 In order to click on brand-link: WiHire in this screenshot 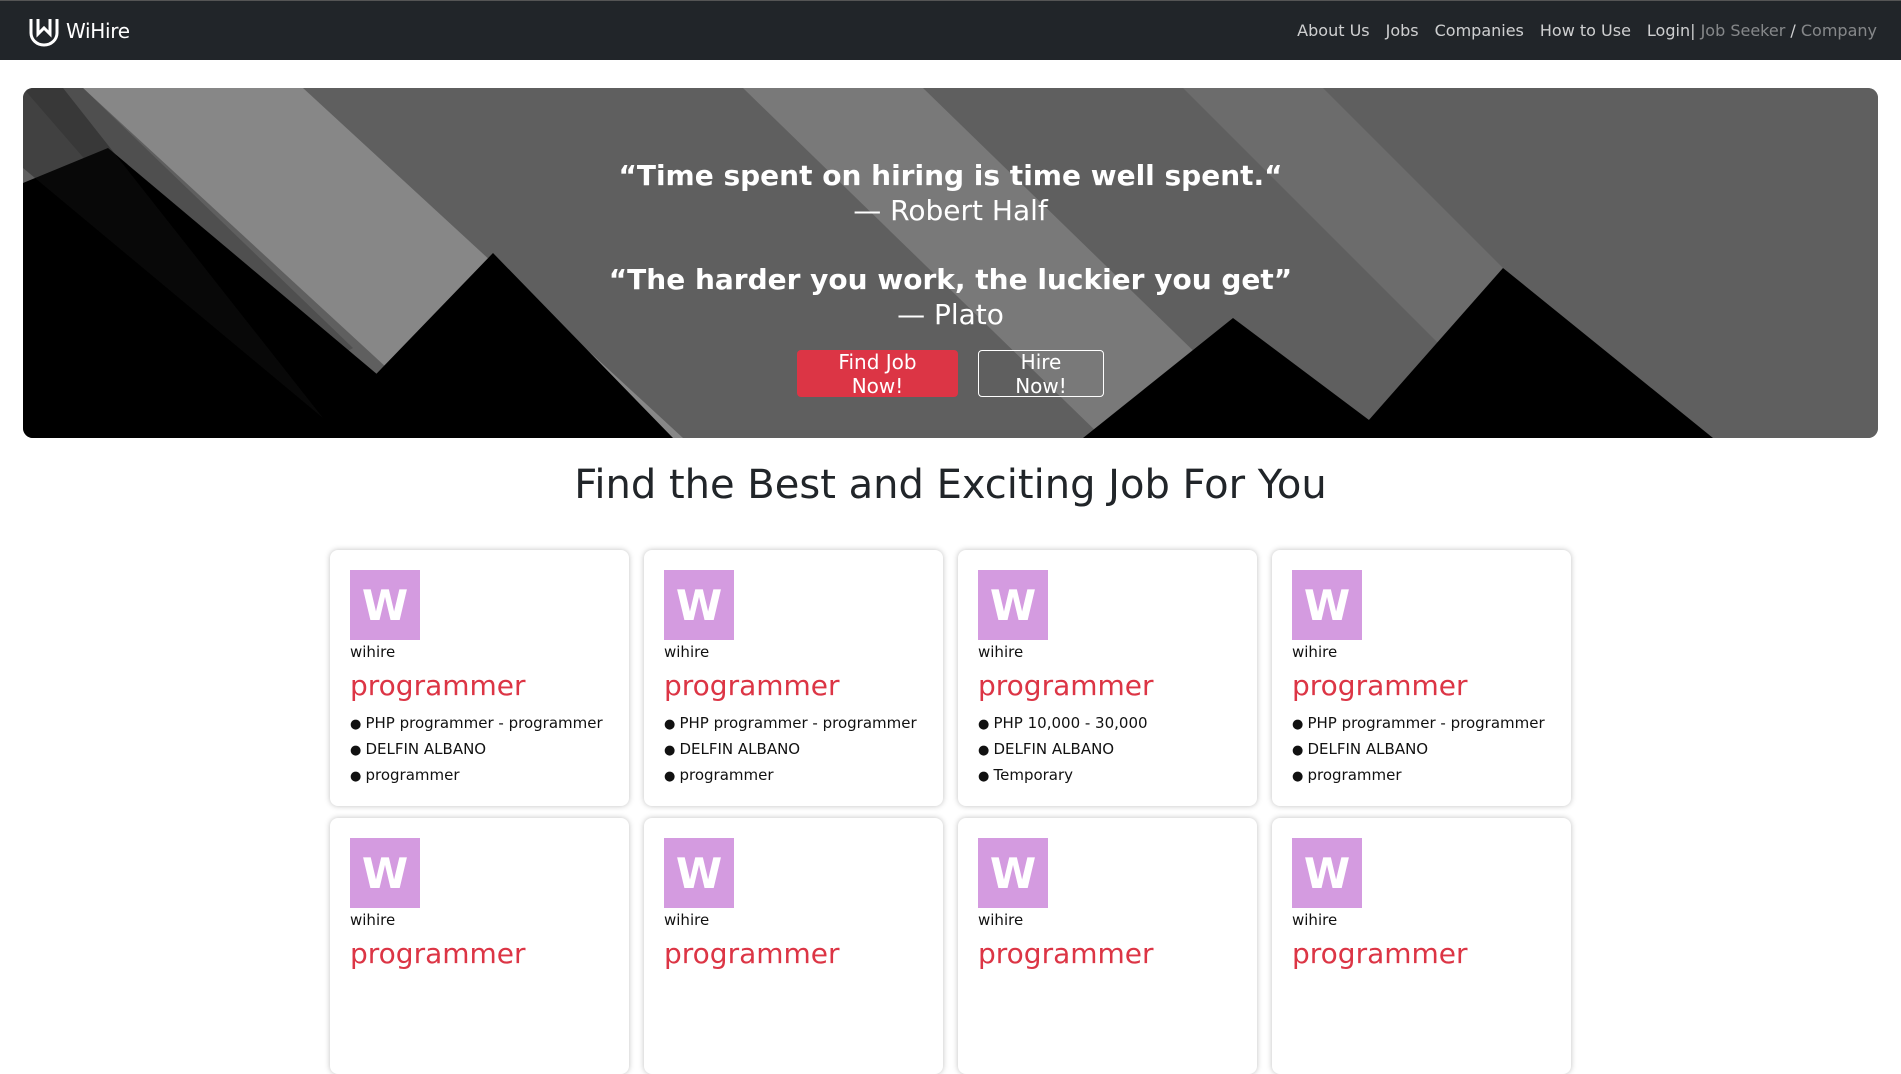, I will do `click(79, 31)`.